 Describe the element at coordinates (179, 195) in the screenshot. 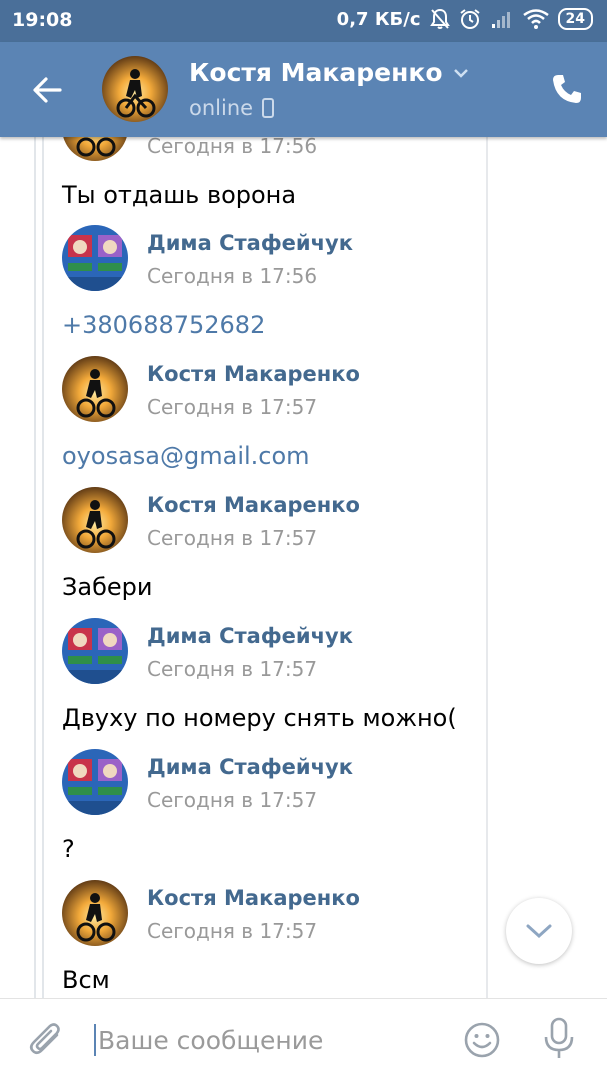

I see `message-text: Ты отдашь ворона` at that location.